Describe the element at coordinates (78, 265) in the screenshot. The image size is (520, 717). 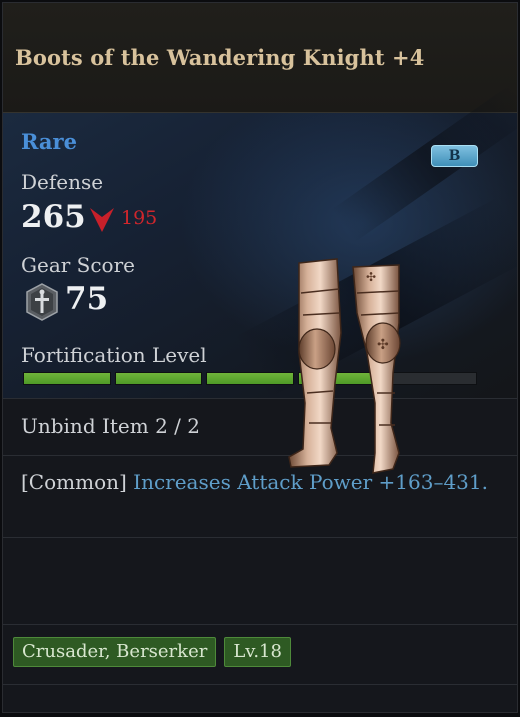
I see `gear-score-label: Gear Score` at that location.